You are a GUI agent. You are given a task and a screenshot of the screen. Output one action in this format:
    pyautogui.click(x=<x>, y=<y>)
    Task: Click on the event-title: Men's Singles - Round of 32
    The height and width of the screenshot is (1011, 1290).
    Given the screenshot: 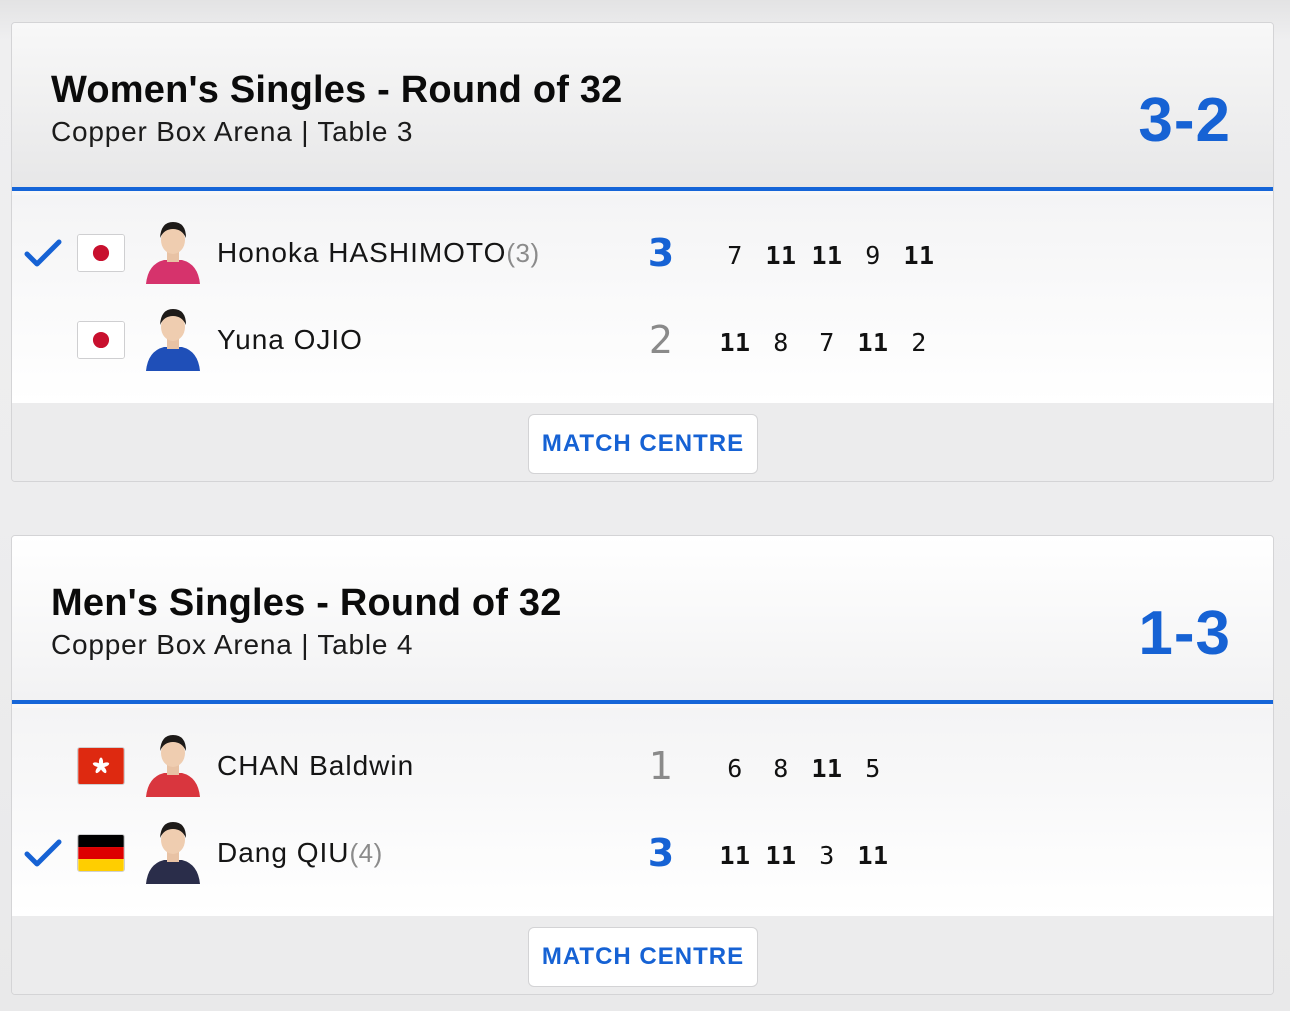 What is the action you would take?
    pyautogui.click(x=306, y=603)
    